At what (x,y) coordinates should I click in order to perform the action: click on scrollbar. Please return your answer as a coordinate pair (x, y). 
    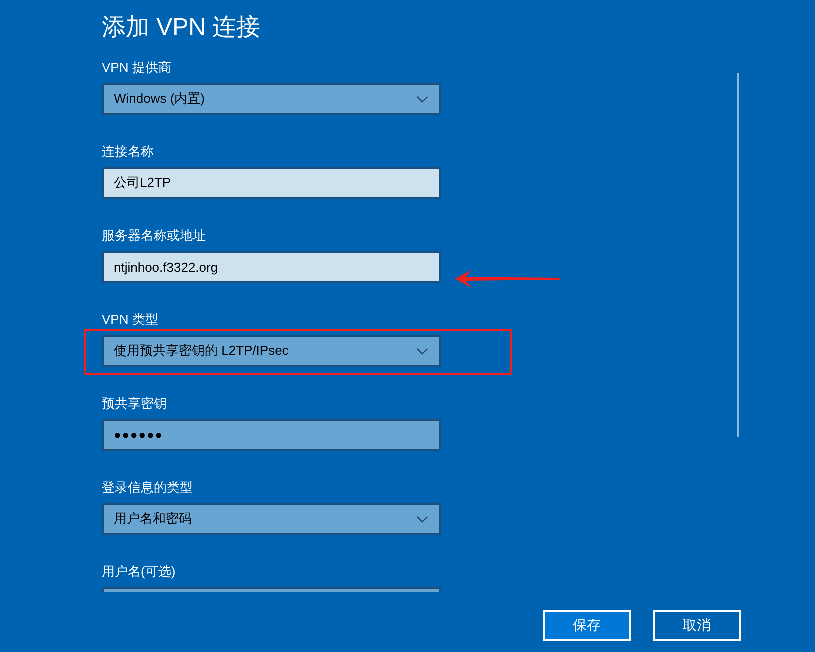
    Looking at the image, I should click on (738, 255).